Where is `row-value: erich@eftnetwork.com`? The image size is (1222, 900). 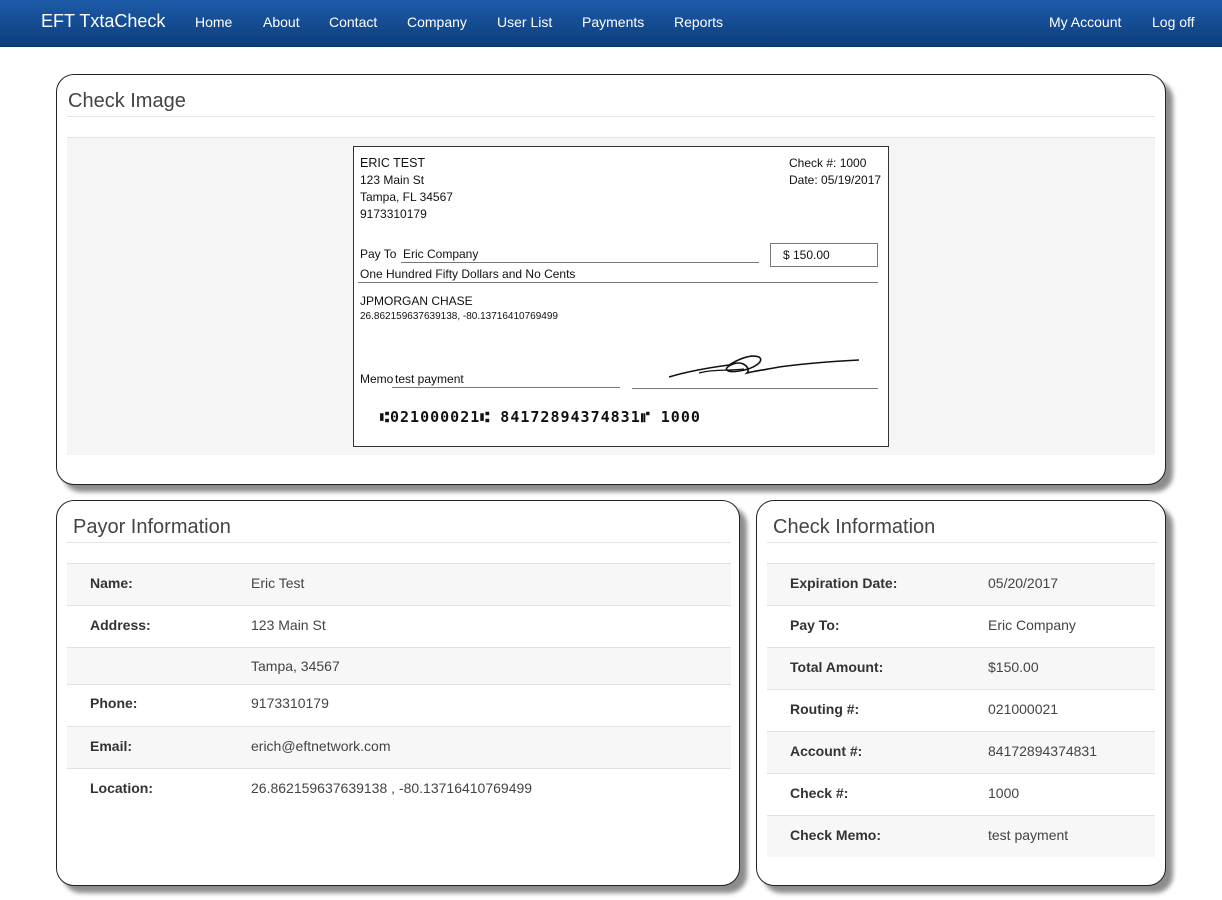
row-value: erich@eftnetwork.com is located at coordinates (321, 746).